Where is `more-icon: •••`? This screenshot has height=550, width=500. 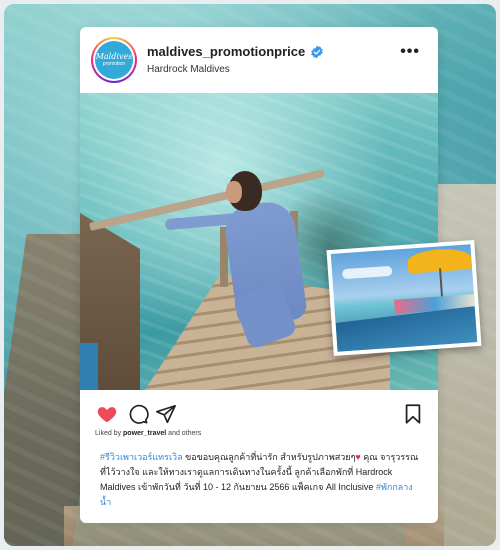 more-icon: ••• is located at coordinates (410, 52).